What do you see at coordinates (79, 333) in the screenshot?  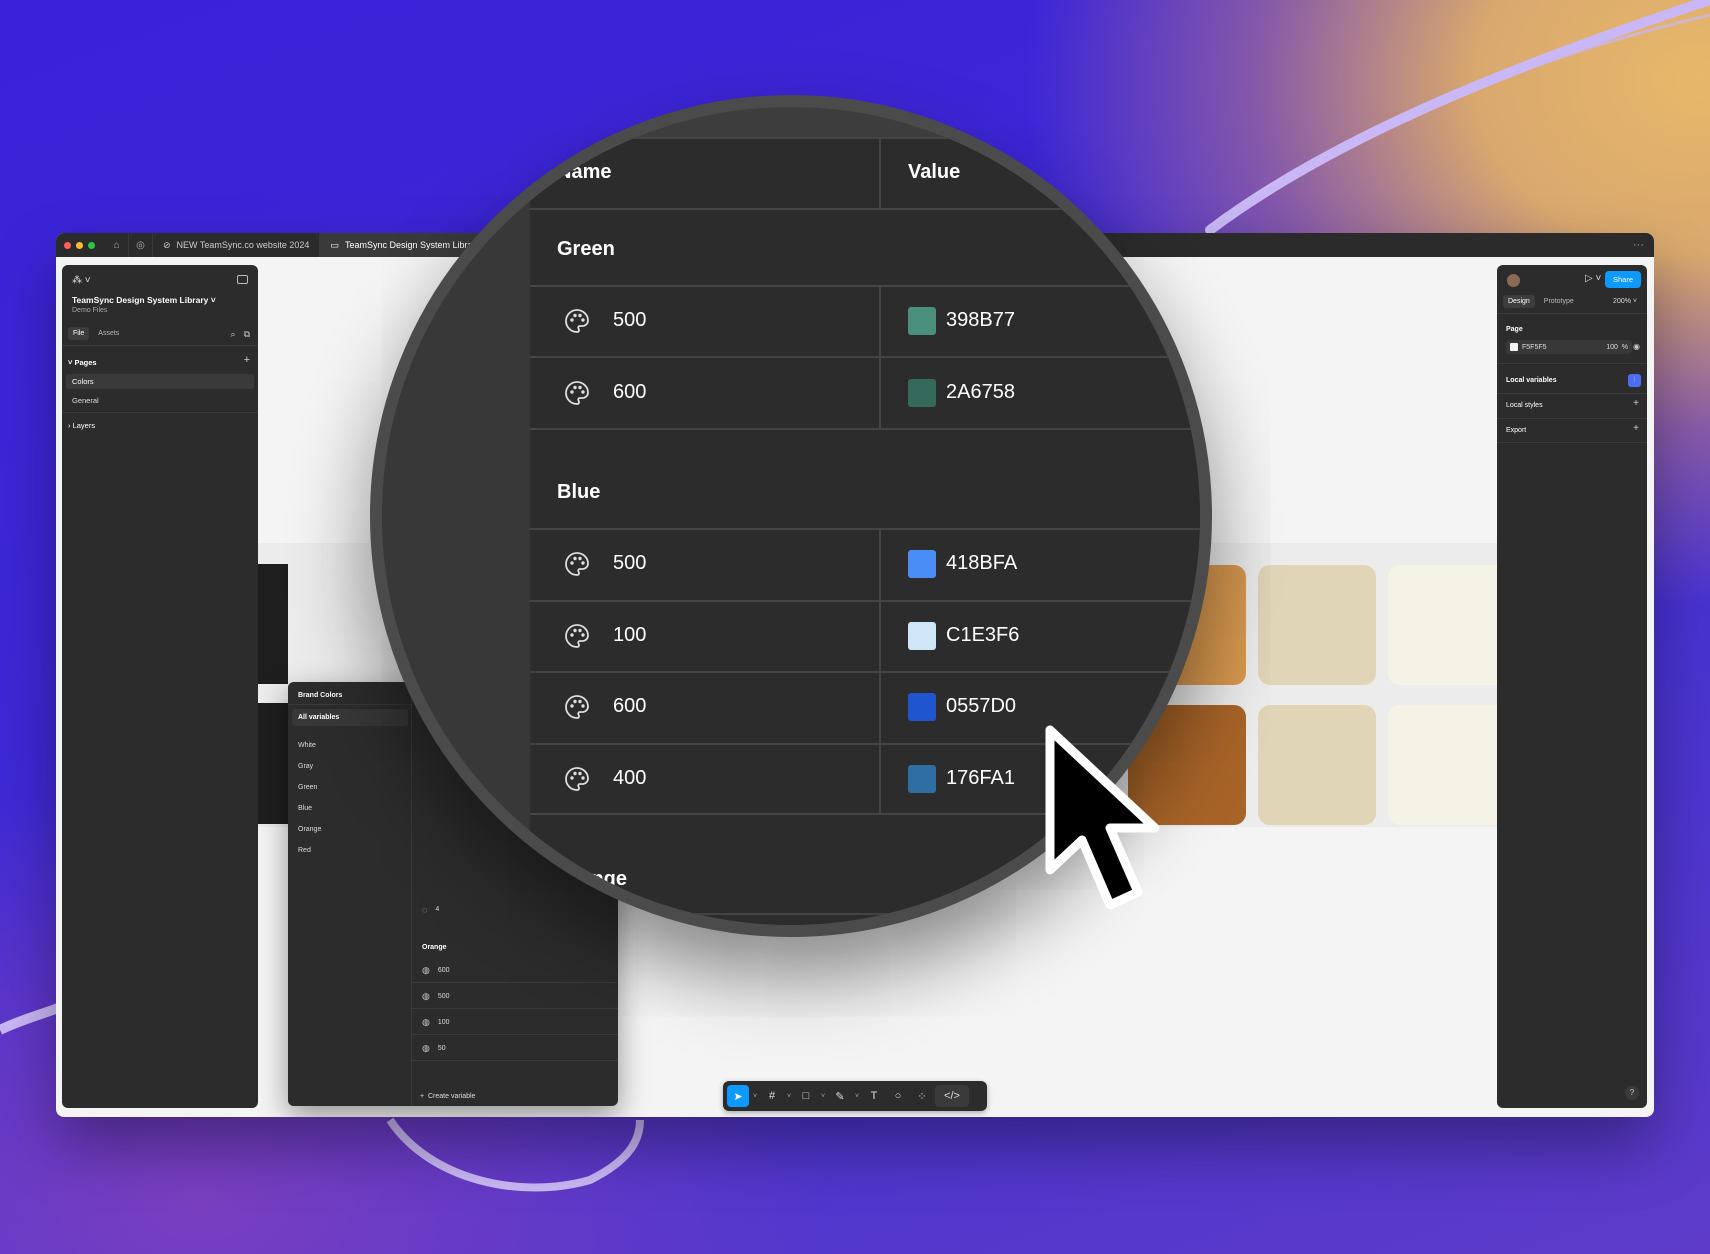 I see `tab-file: File` at bounding box center [79, 333].